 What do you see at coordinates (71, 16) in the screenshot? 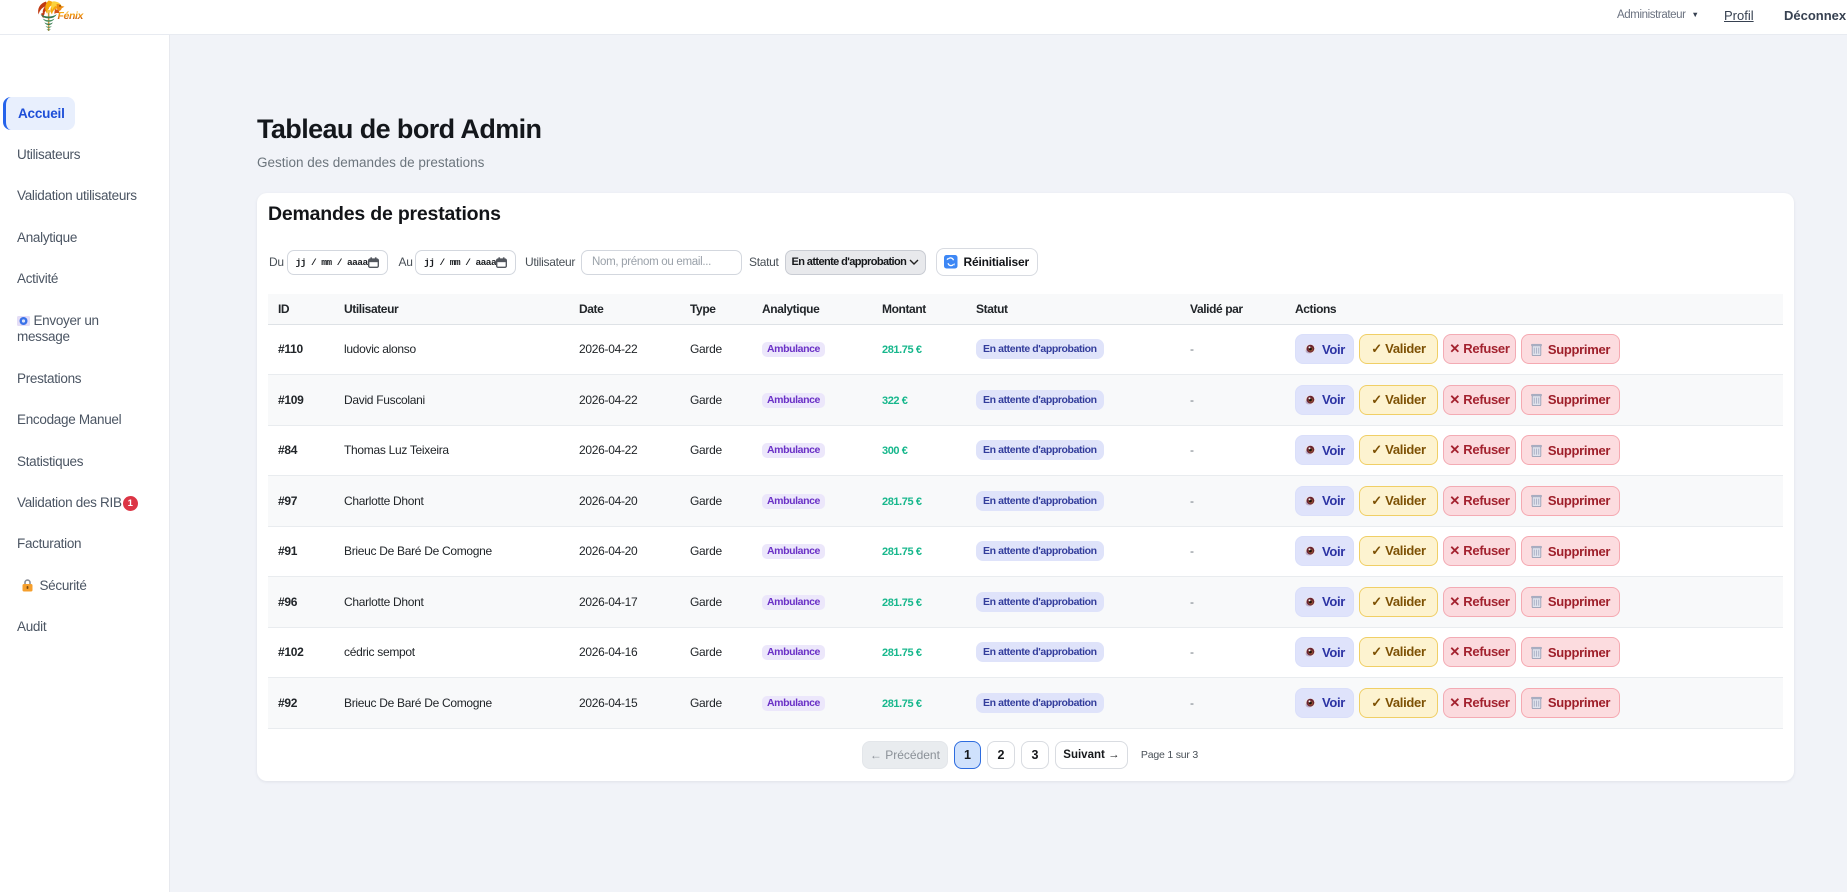
I see `svg-text: Fénix` at bounding box center [71, 16].